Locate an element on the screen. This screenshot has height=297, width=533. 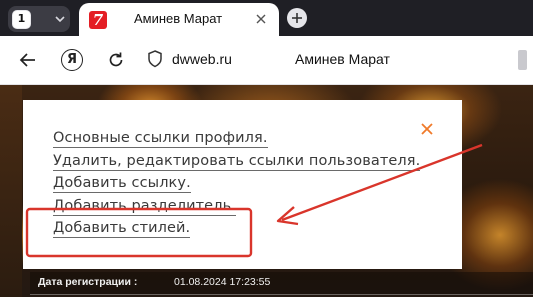
plus-icon is located at coordinates (297, 18).